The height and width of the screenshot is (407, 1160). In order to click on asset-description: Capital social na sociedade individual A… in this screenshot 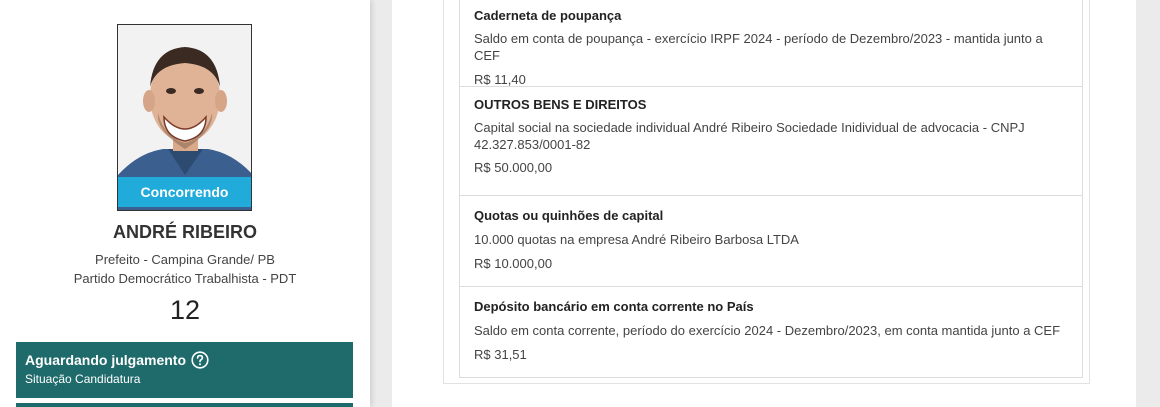, I will do `click(749, 136)`.